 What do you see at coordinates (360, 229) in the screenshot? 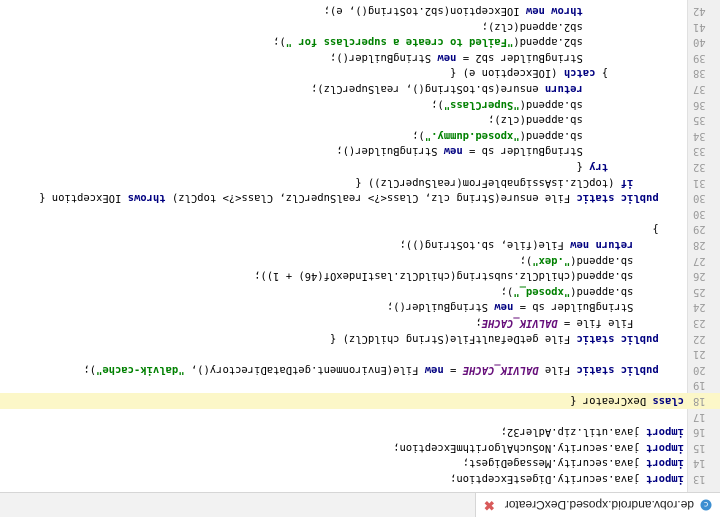
I see `code-line: 29 }` at bounding box center [360, 229].